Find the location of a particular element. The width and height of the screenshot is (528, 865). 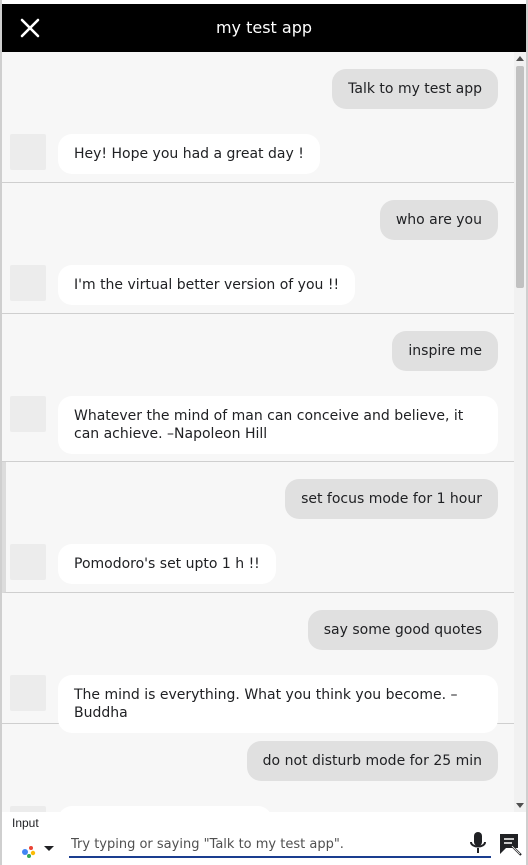

google-assistant-icon is located at coordinates (40, 848).